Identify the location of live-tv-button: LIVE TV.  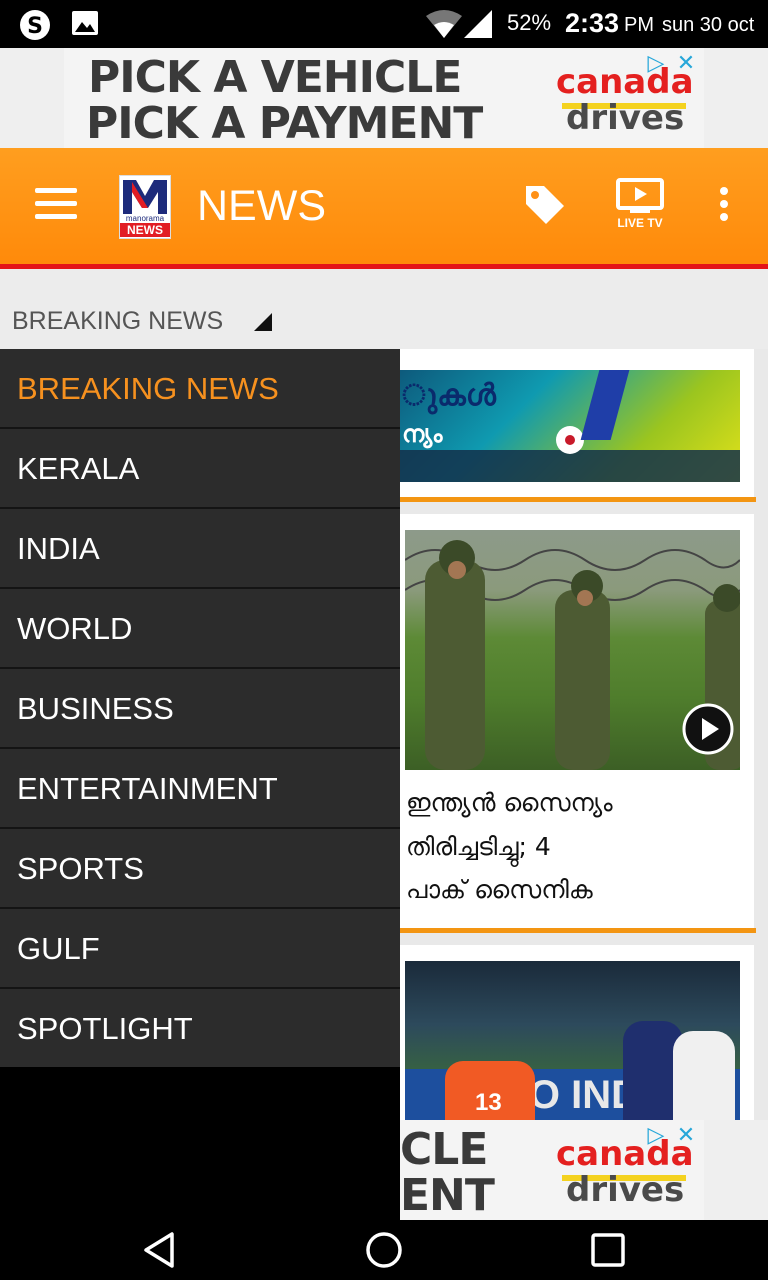
(640, 205).